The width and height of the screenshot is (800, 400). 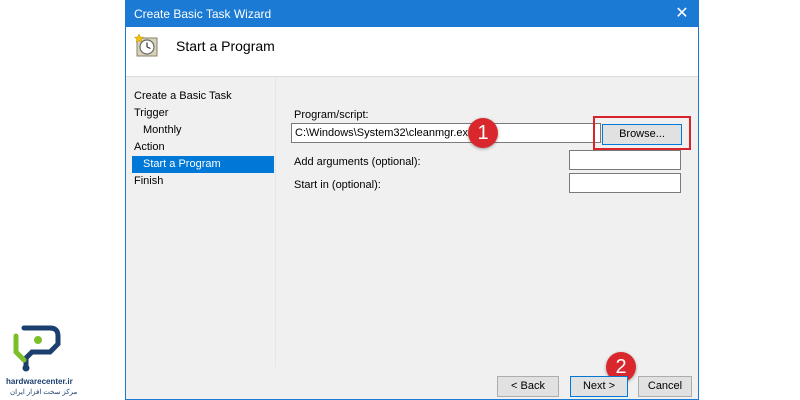 I want to click on step-monthly: Monthly, so click(x=201, y=130).